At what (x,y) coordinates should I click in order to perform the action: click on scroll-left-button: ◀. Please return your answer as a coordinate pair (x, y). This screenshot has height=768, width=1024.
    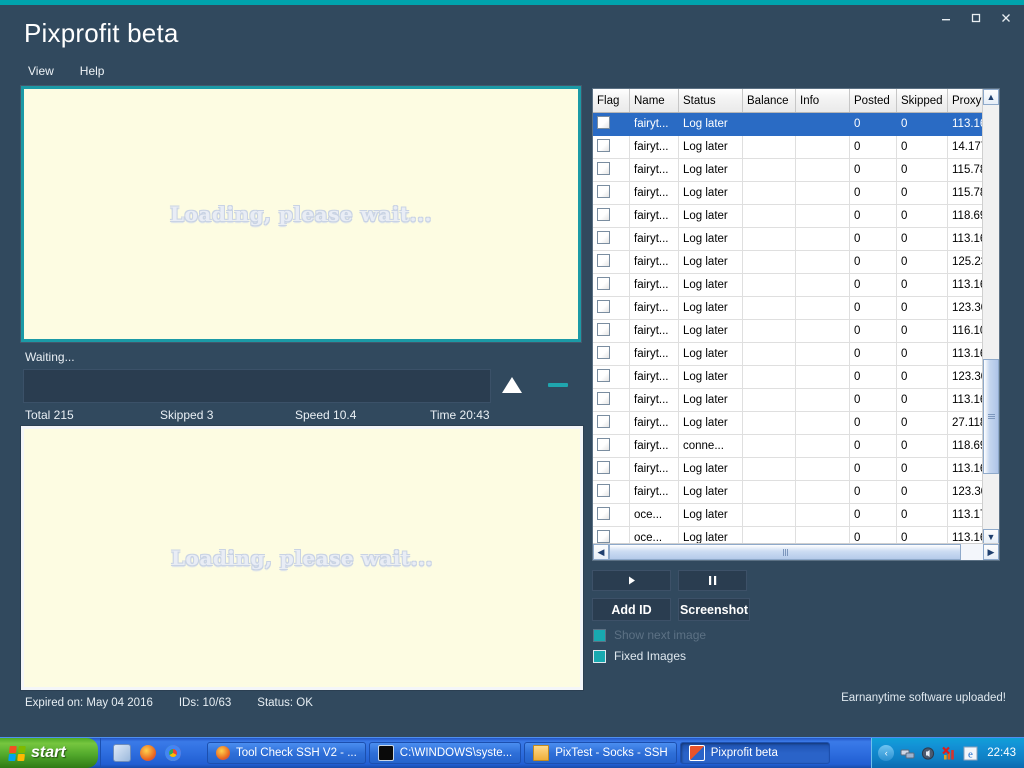
    Looking at the image, I should click on (601, 552).